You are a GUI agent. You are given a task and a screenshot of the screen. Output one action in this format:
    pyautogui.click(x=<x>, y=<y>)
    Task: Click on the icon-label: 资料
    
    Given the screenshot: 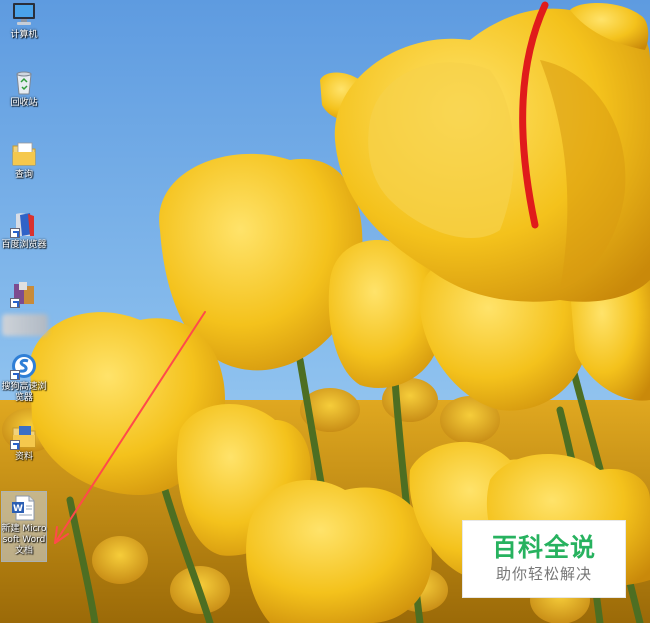 What is the action you would take?
    pyautogui.click(x=23, y=457)
    